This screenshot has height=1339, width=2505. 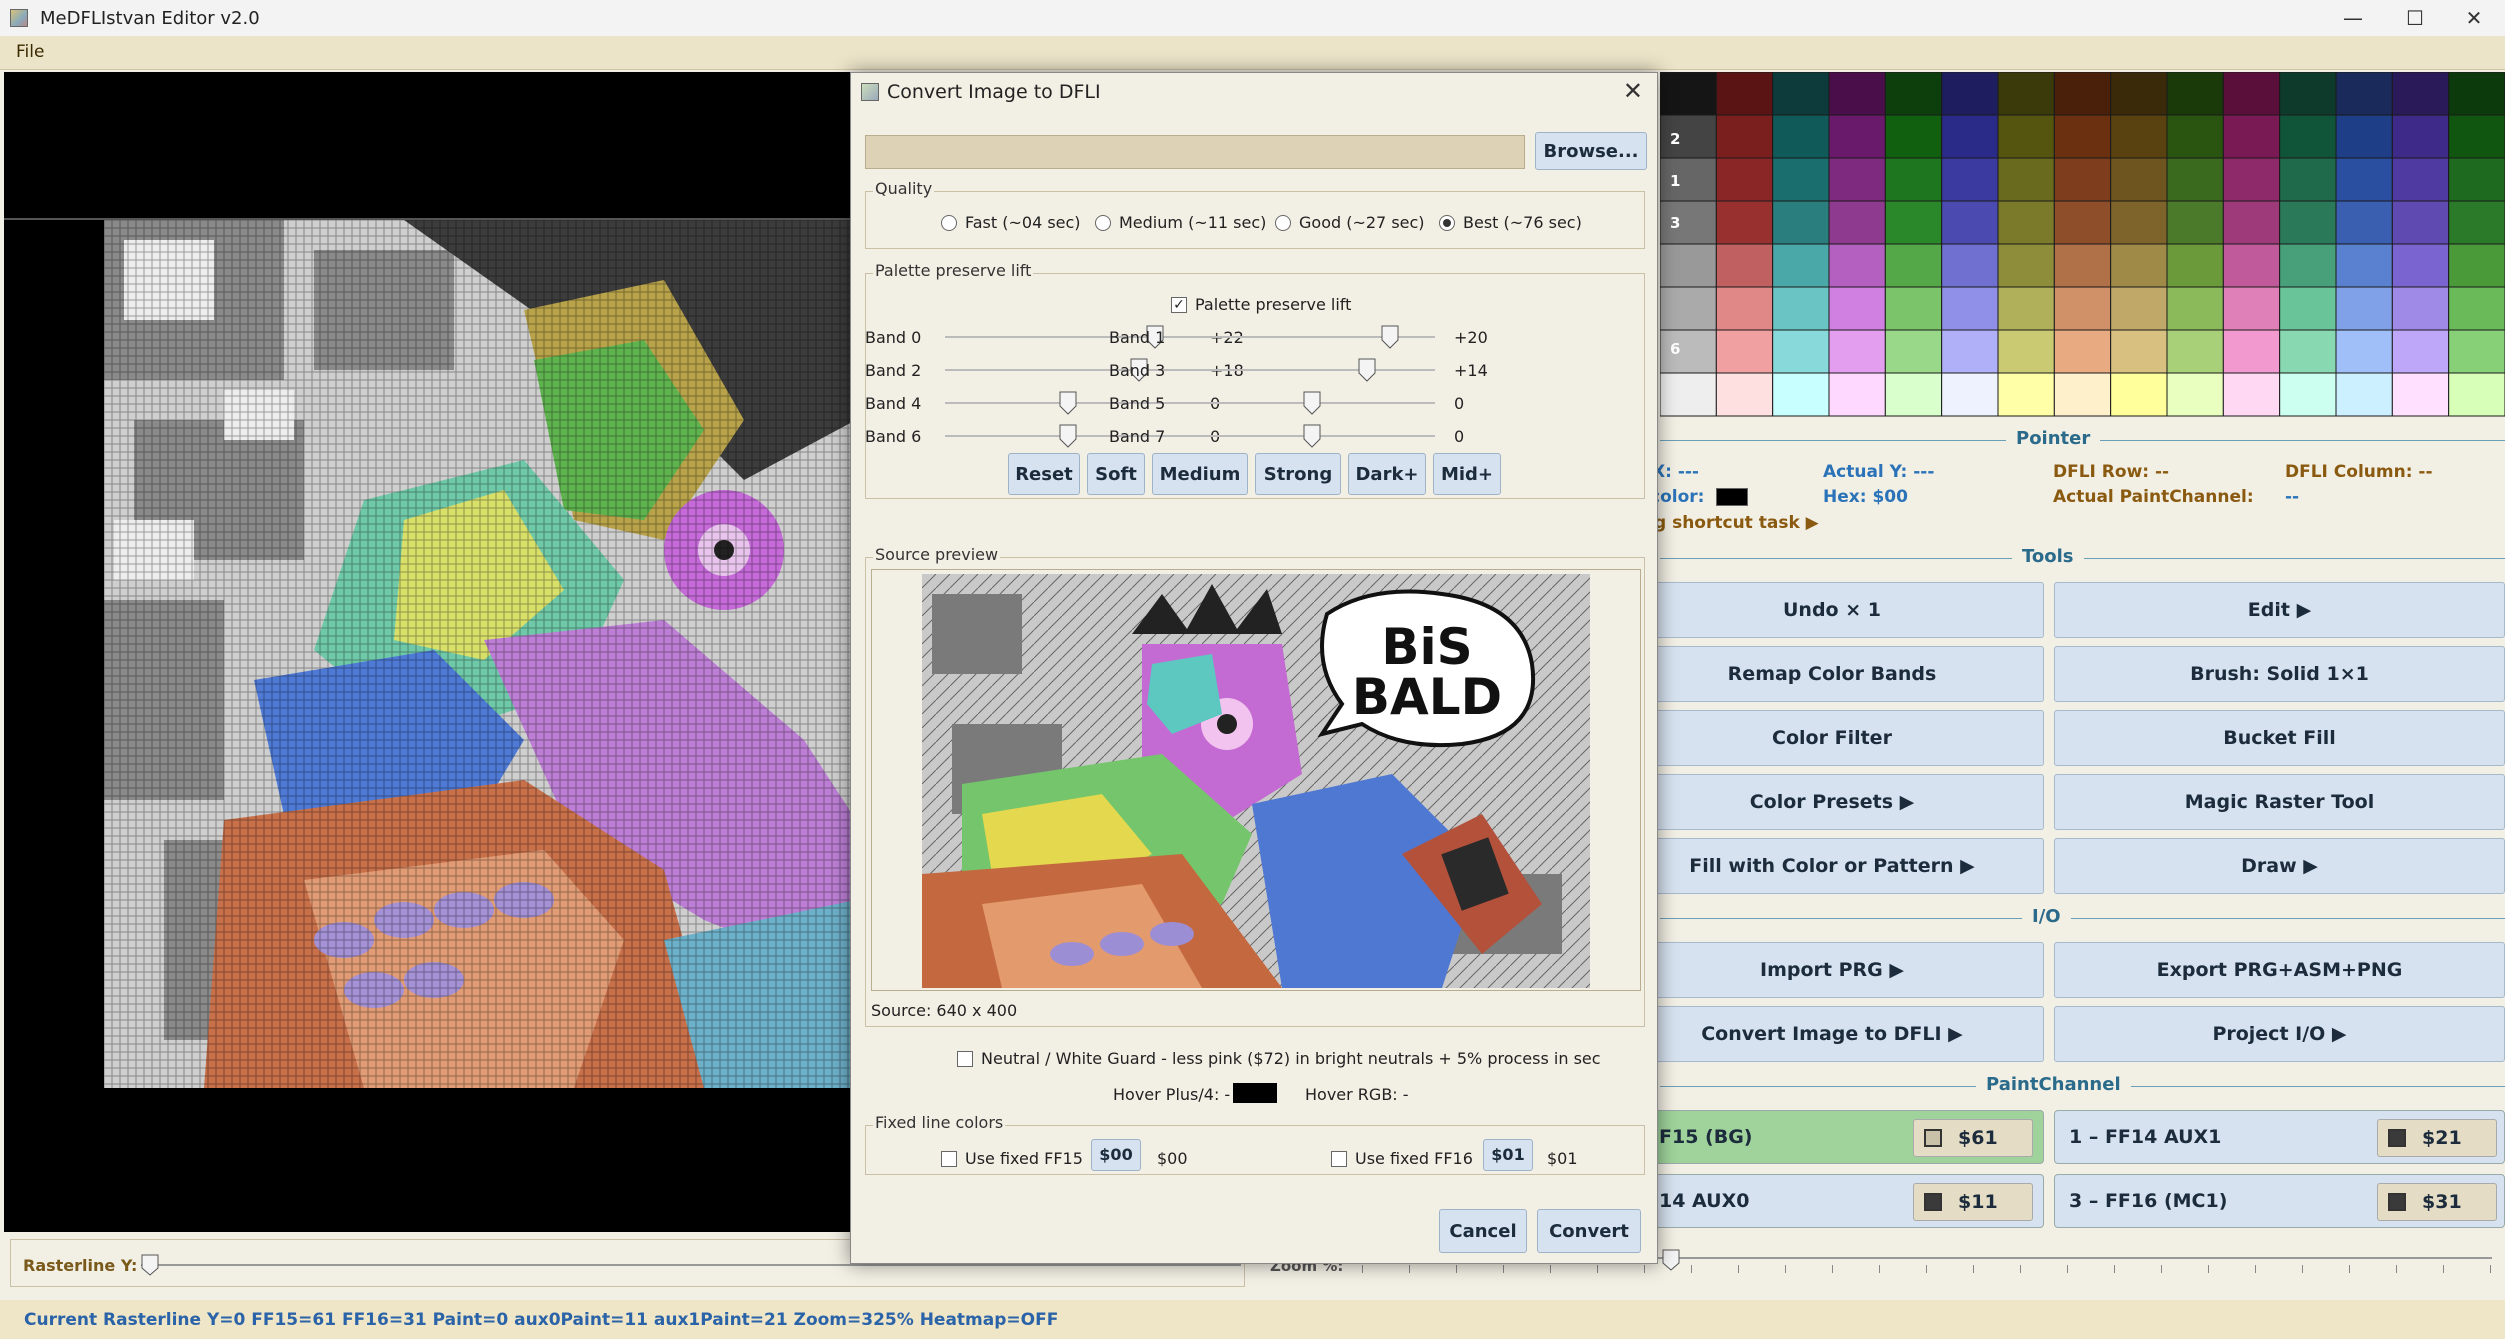 I want to click on convert-image-button: Convert Image to DFLI ▶, so click(x=1832, y=1034).